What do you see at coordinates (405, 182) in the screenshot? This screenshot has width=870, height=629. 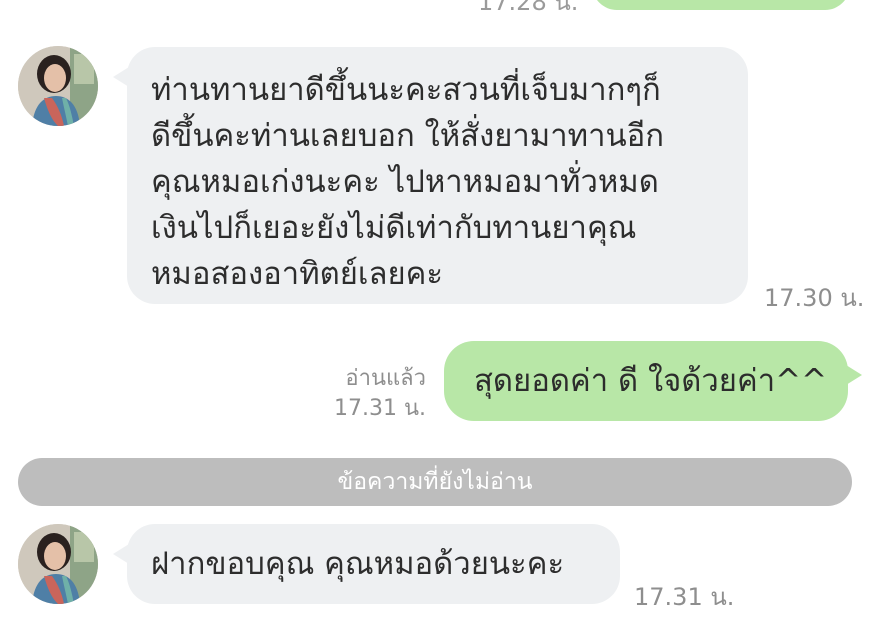 I see `message-line: คุณหมอเก่งนะคะ ไปหาหมอมาทั่วหมด` at bounding box center [405, 182].